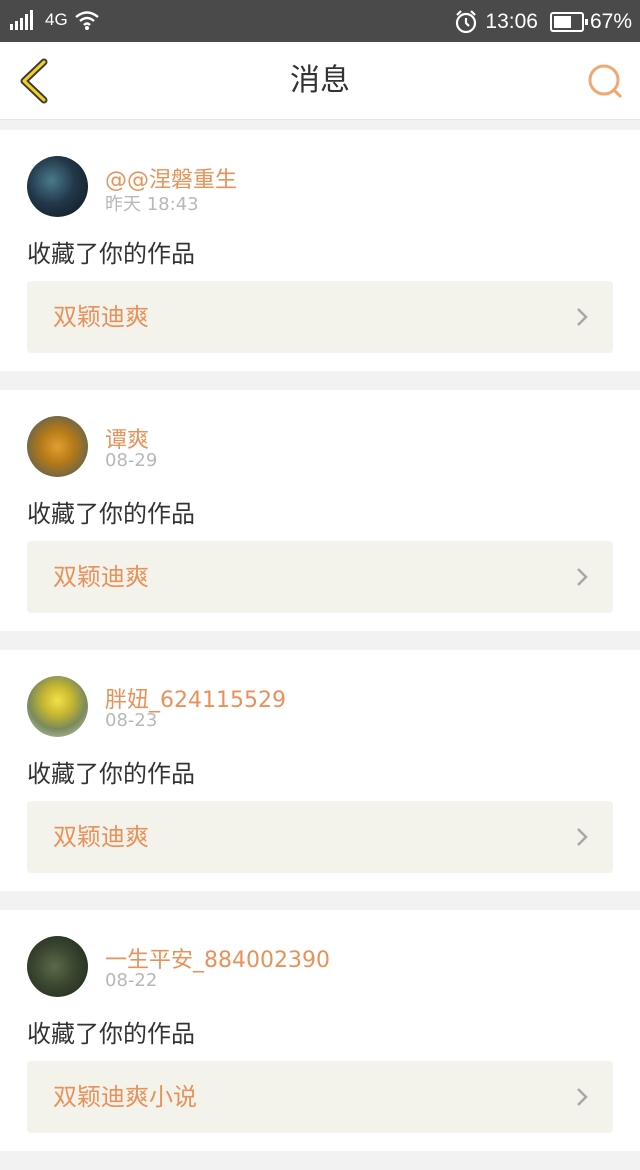 Image resolution: width=640 pixels, height=1170 pixels. Describe the element at coordinates (86, 20) in the screenshot. I see `wifi-icon` at that location.